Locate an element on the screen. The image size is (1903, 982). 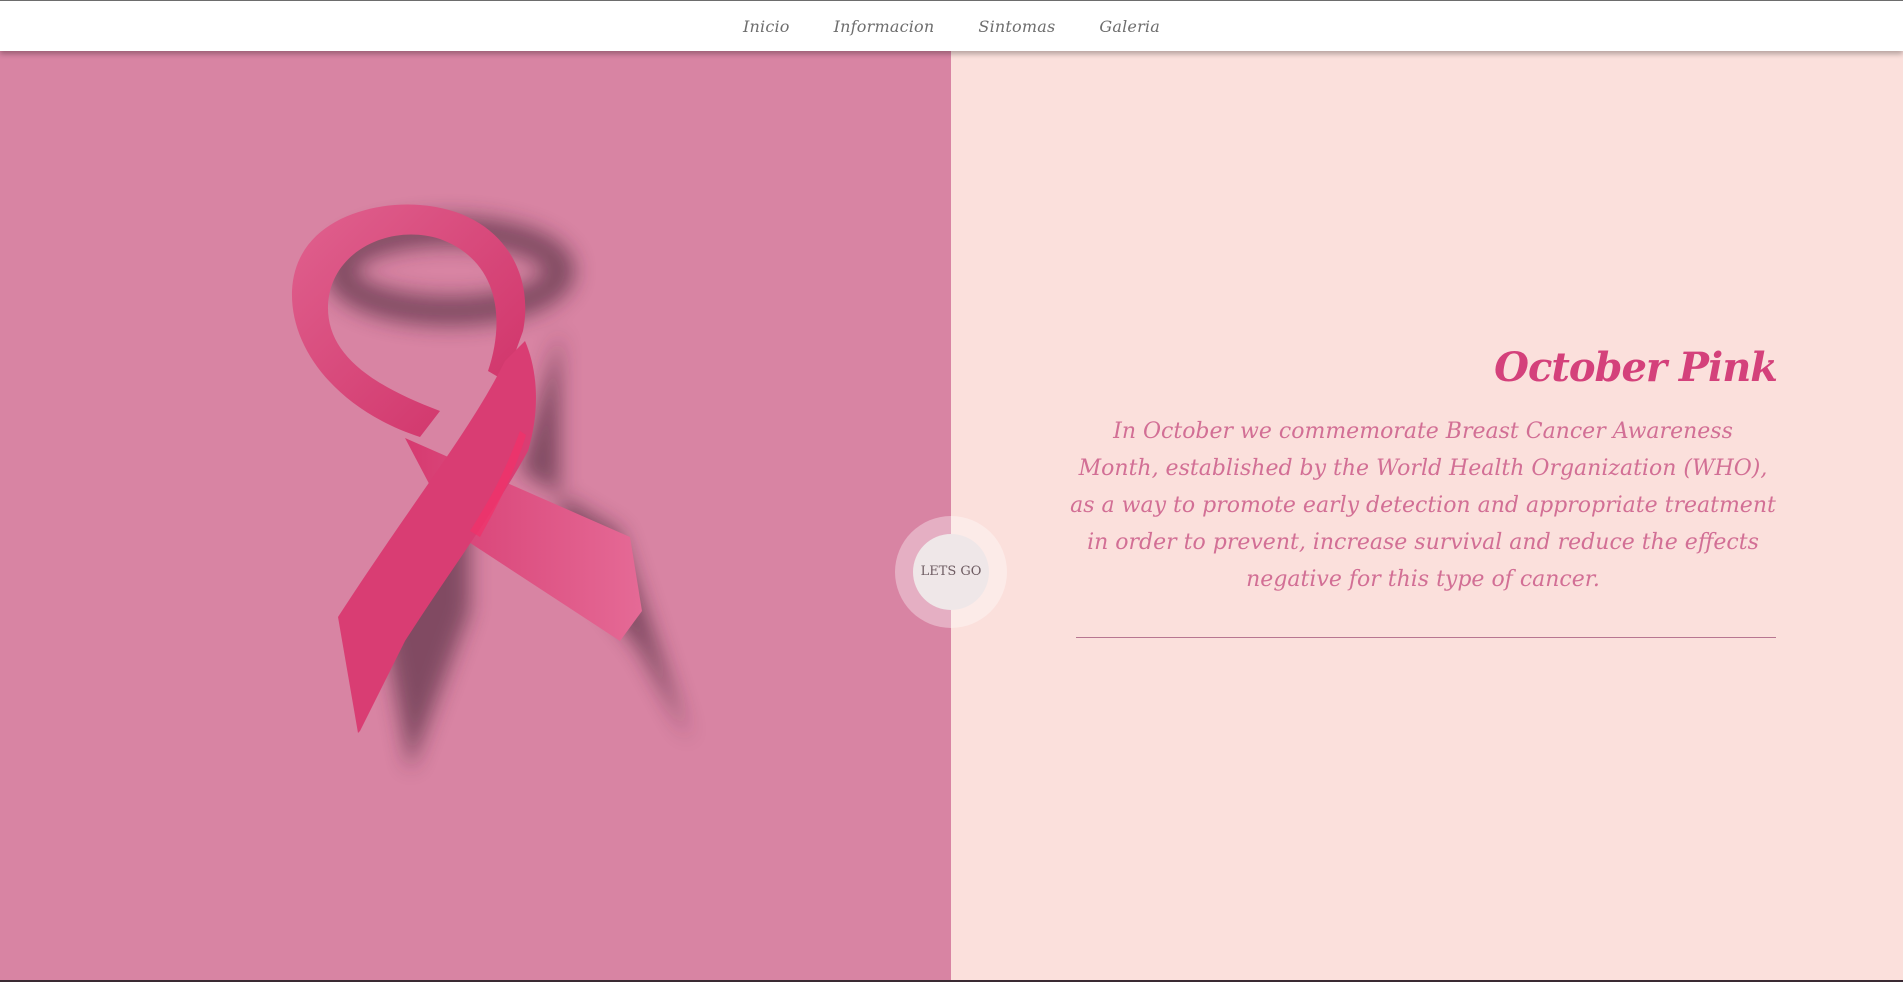
pink-ribbon-image is located at coordinates (490, 487).